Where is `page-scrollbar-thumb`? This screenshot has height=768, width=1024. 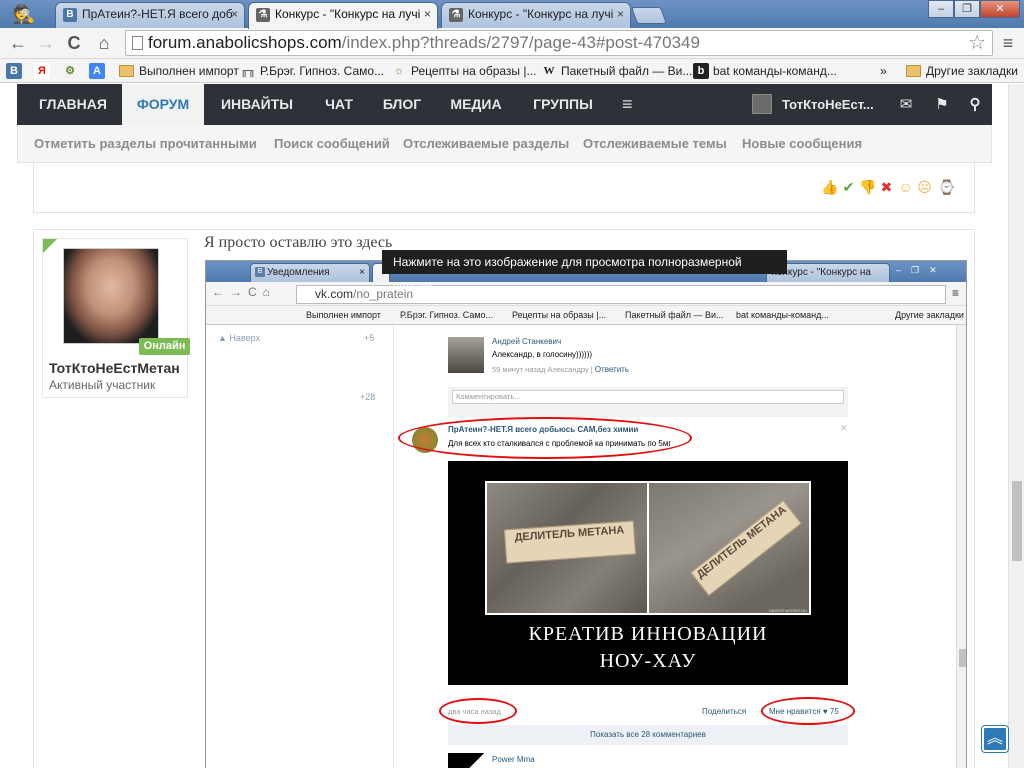
page-scrollbar-thumb is located at coordinates (1017, 521).